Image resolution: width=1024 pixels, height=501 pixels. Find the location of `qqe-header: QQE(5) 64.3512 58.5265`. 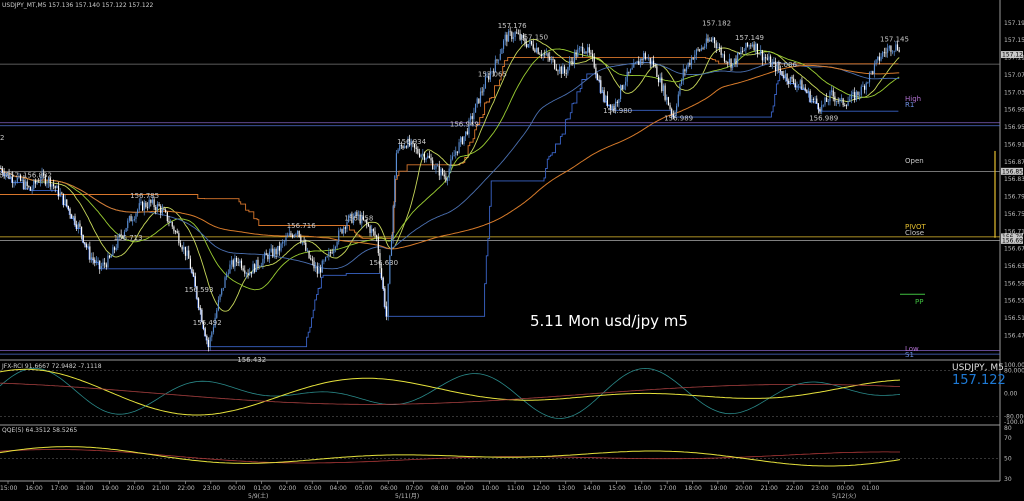

qqe-header: QQE(5) 64.3512 58.5265 is located at coordinates (39, 430).